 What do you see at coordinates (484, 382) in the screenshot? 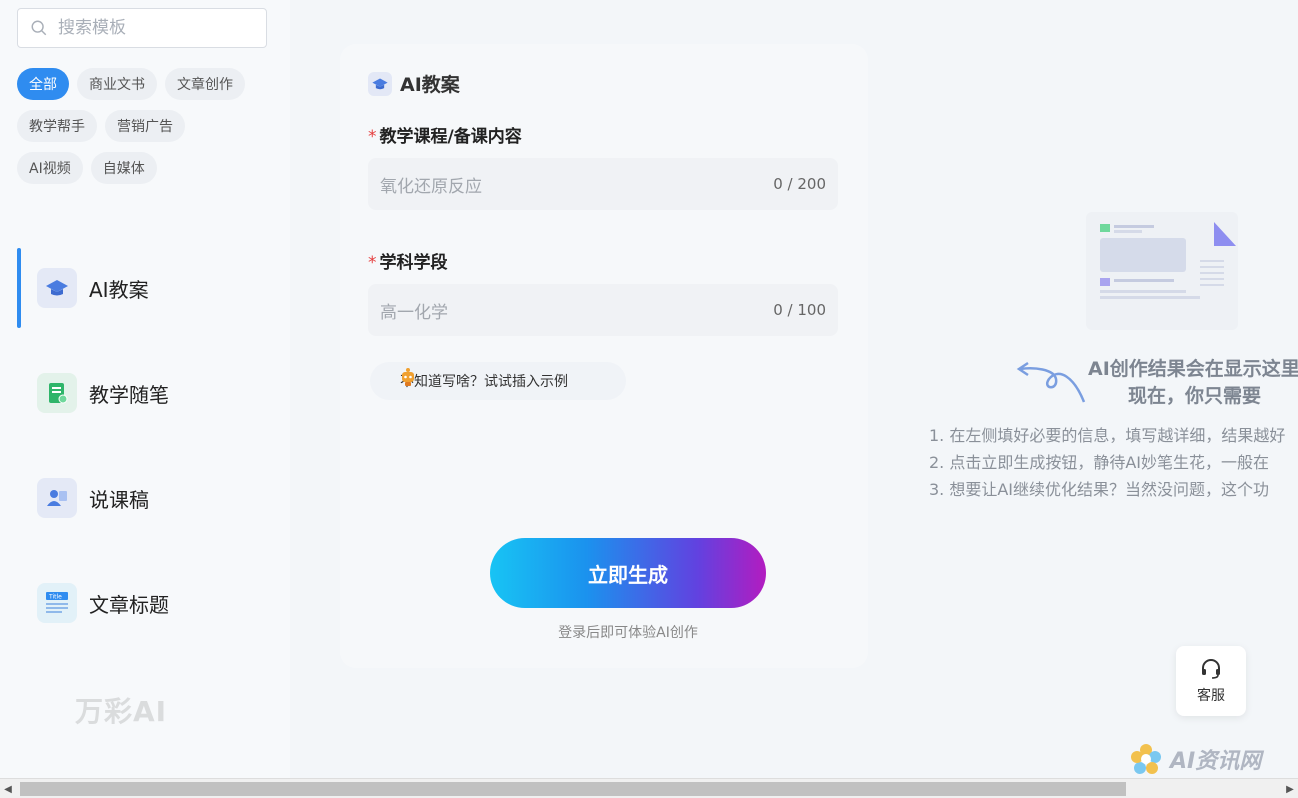
I see `insert-example-label: 不知道写啥？试试插入示例` at bounding box center [484, 382].